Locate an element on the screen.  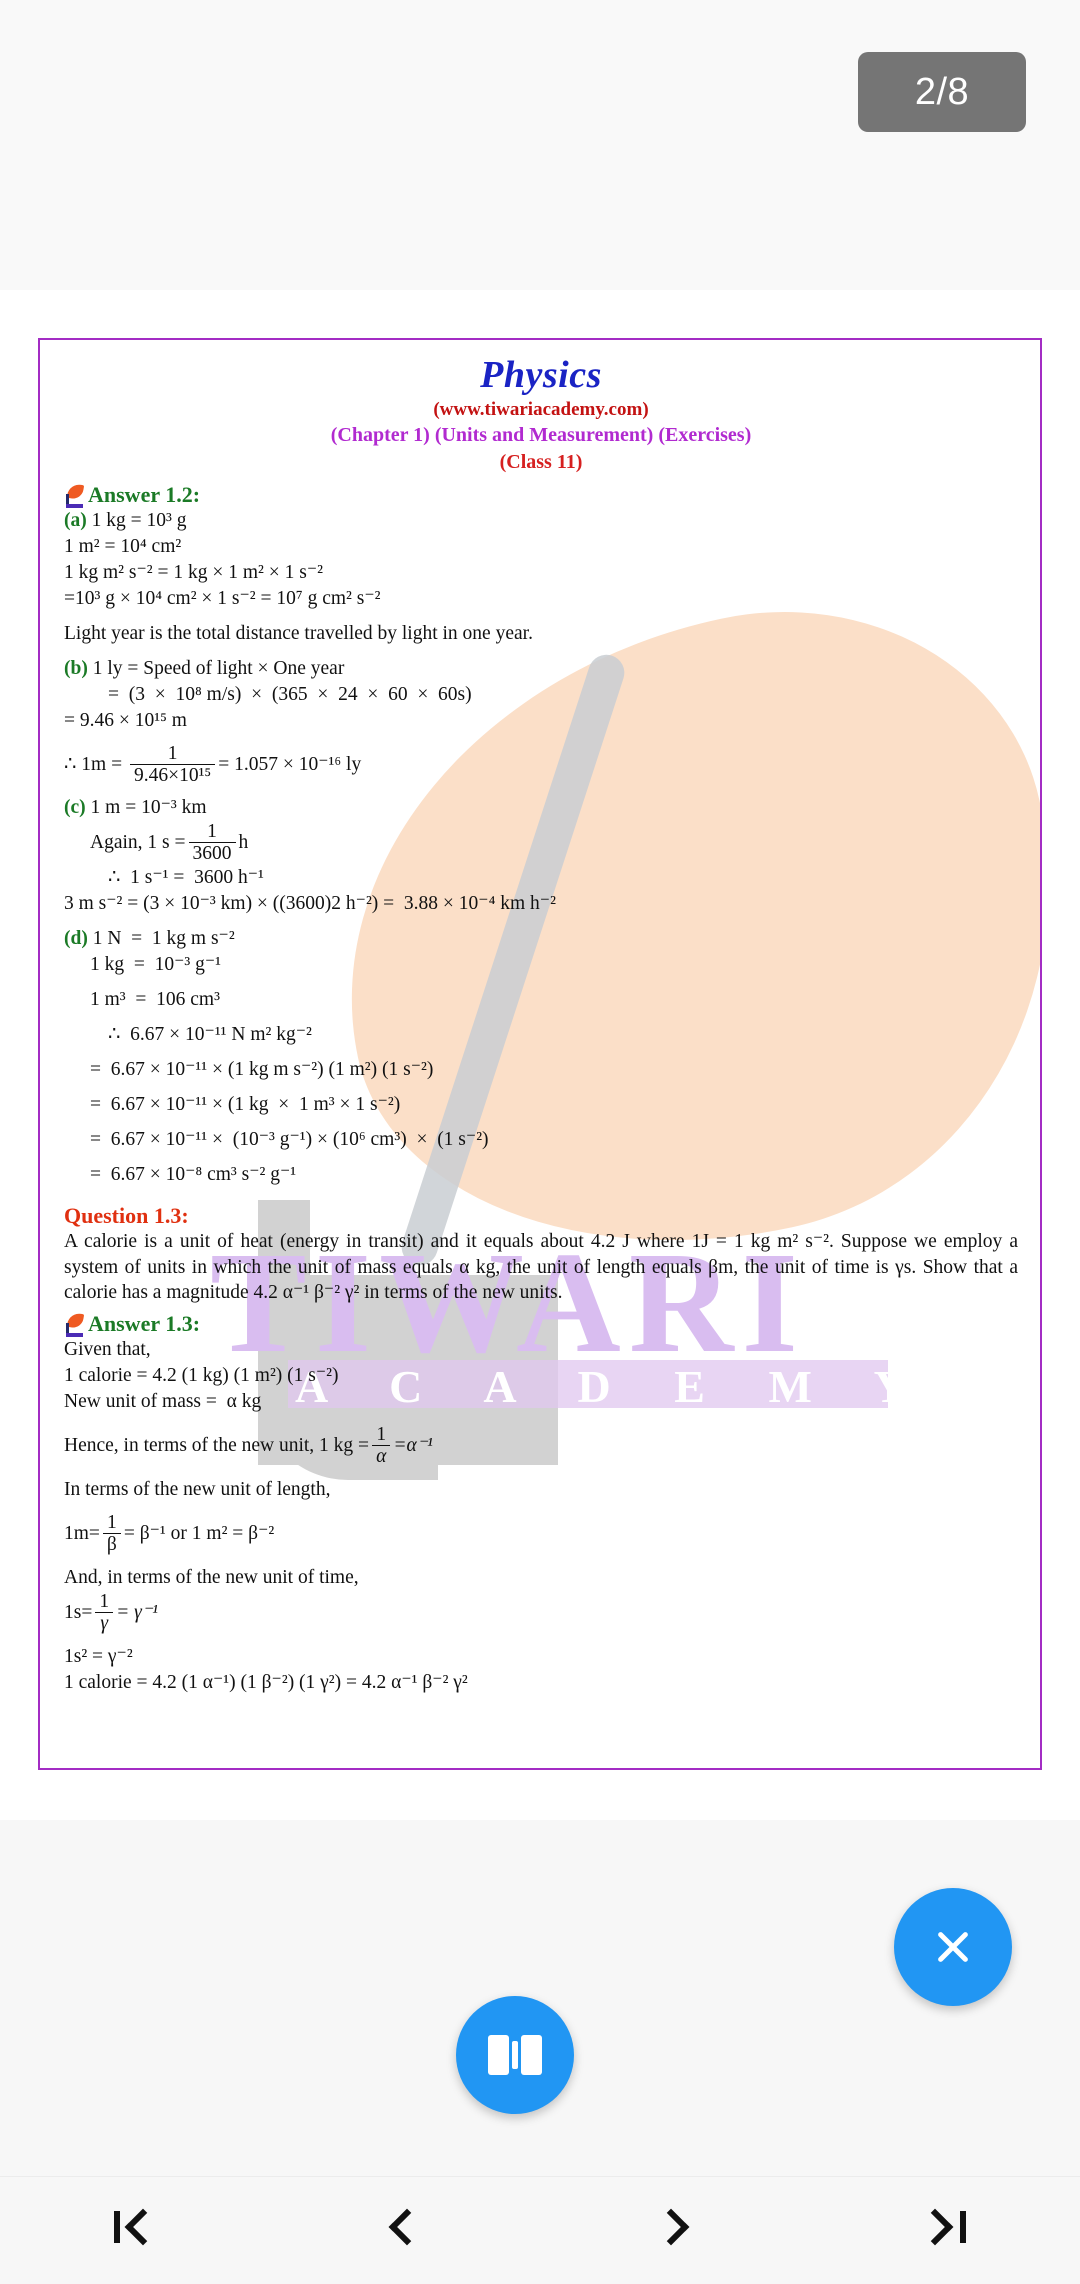
answer-1-2-c-fraction: Again, 1 s = 1 3600 h is located at coordinates (156, 843).